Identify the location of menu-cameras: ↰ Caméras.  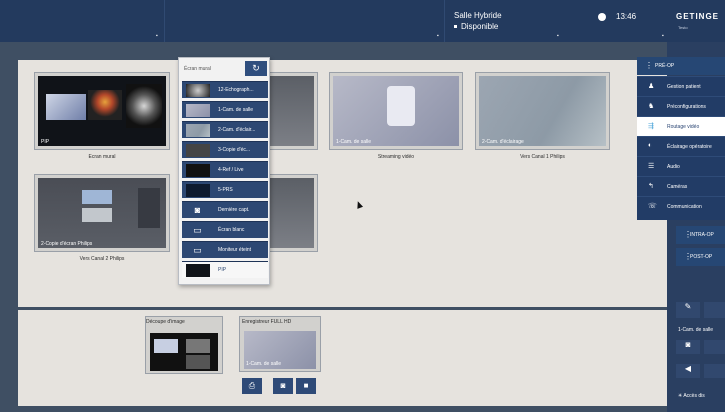
(681, 186).